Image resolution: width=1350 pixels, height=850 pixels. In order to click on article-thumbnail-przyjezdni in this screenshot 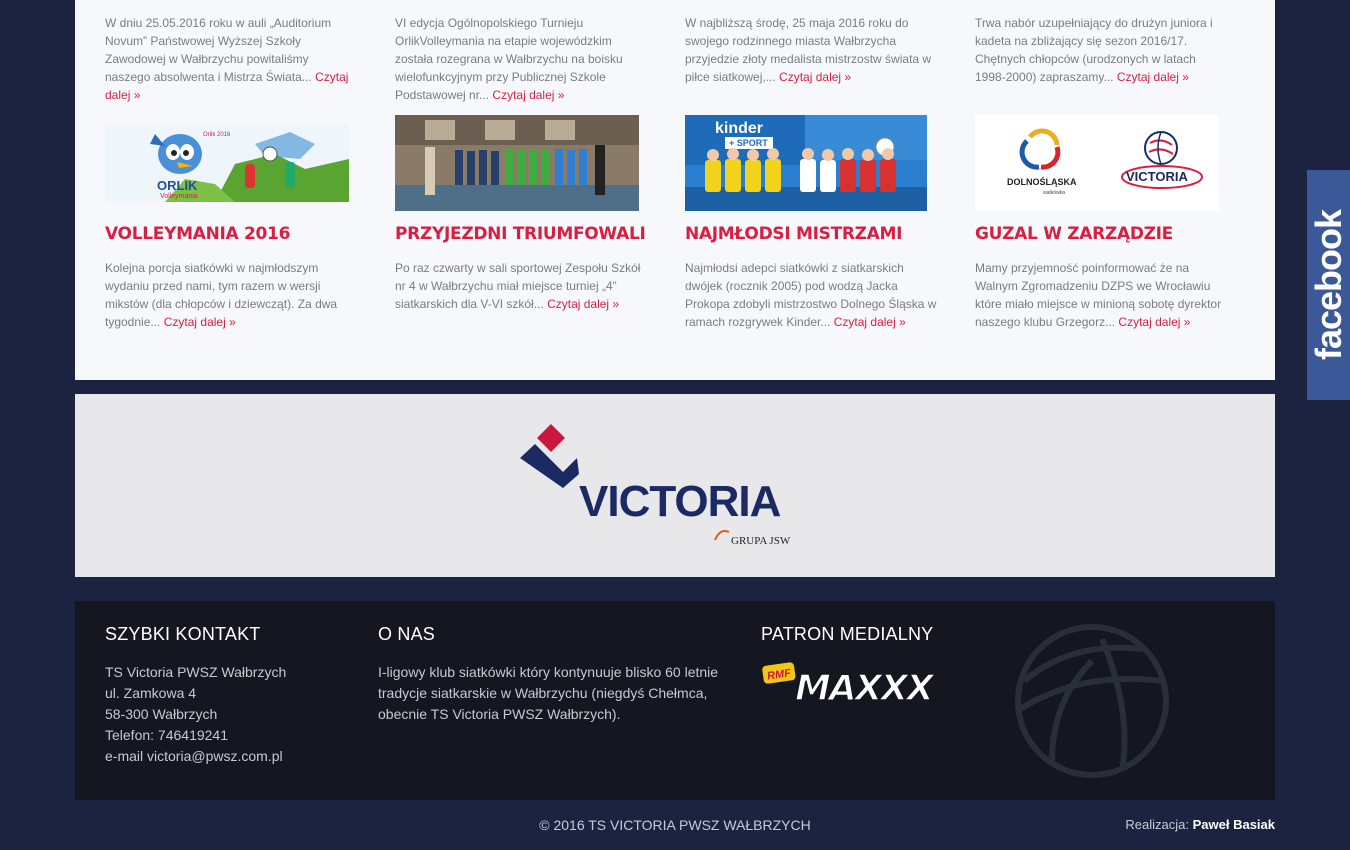, I will do `click(517, 163)`.